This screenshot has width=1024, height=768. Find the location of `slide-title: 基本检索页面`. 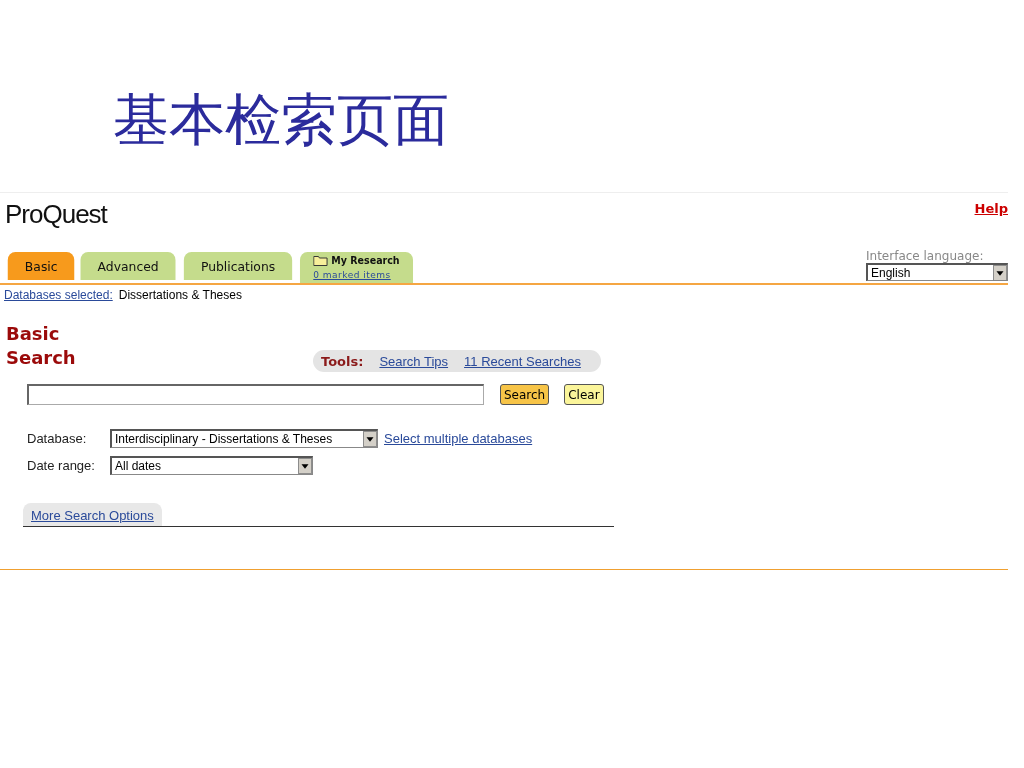

slide-title: 基本检索页面 is located at coordinates (281, 121).